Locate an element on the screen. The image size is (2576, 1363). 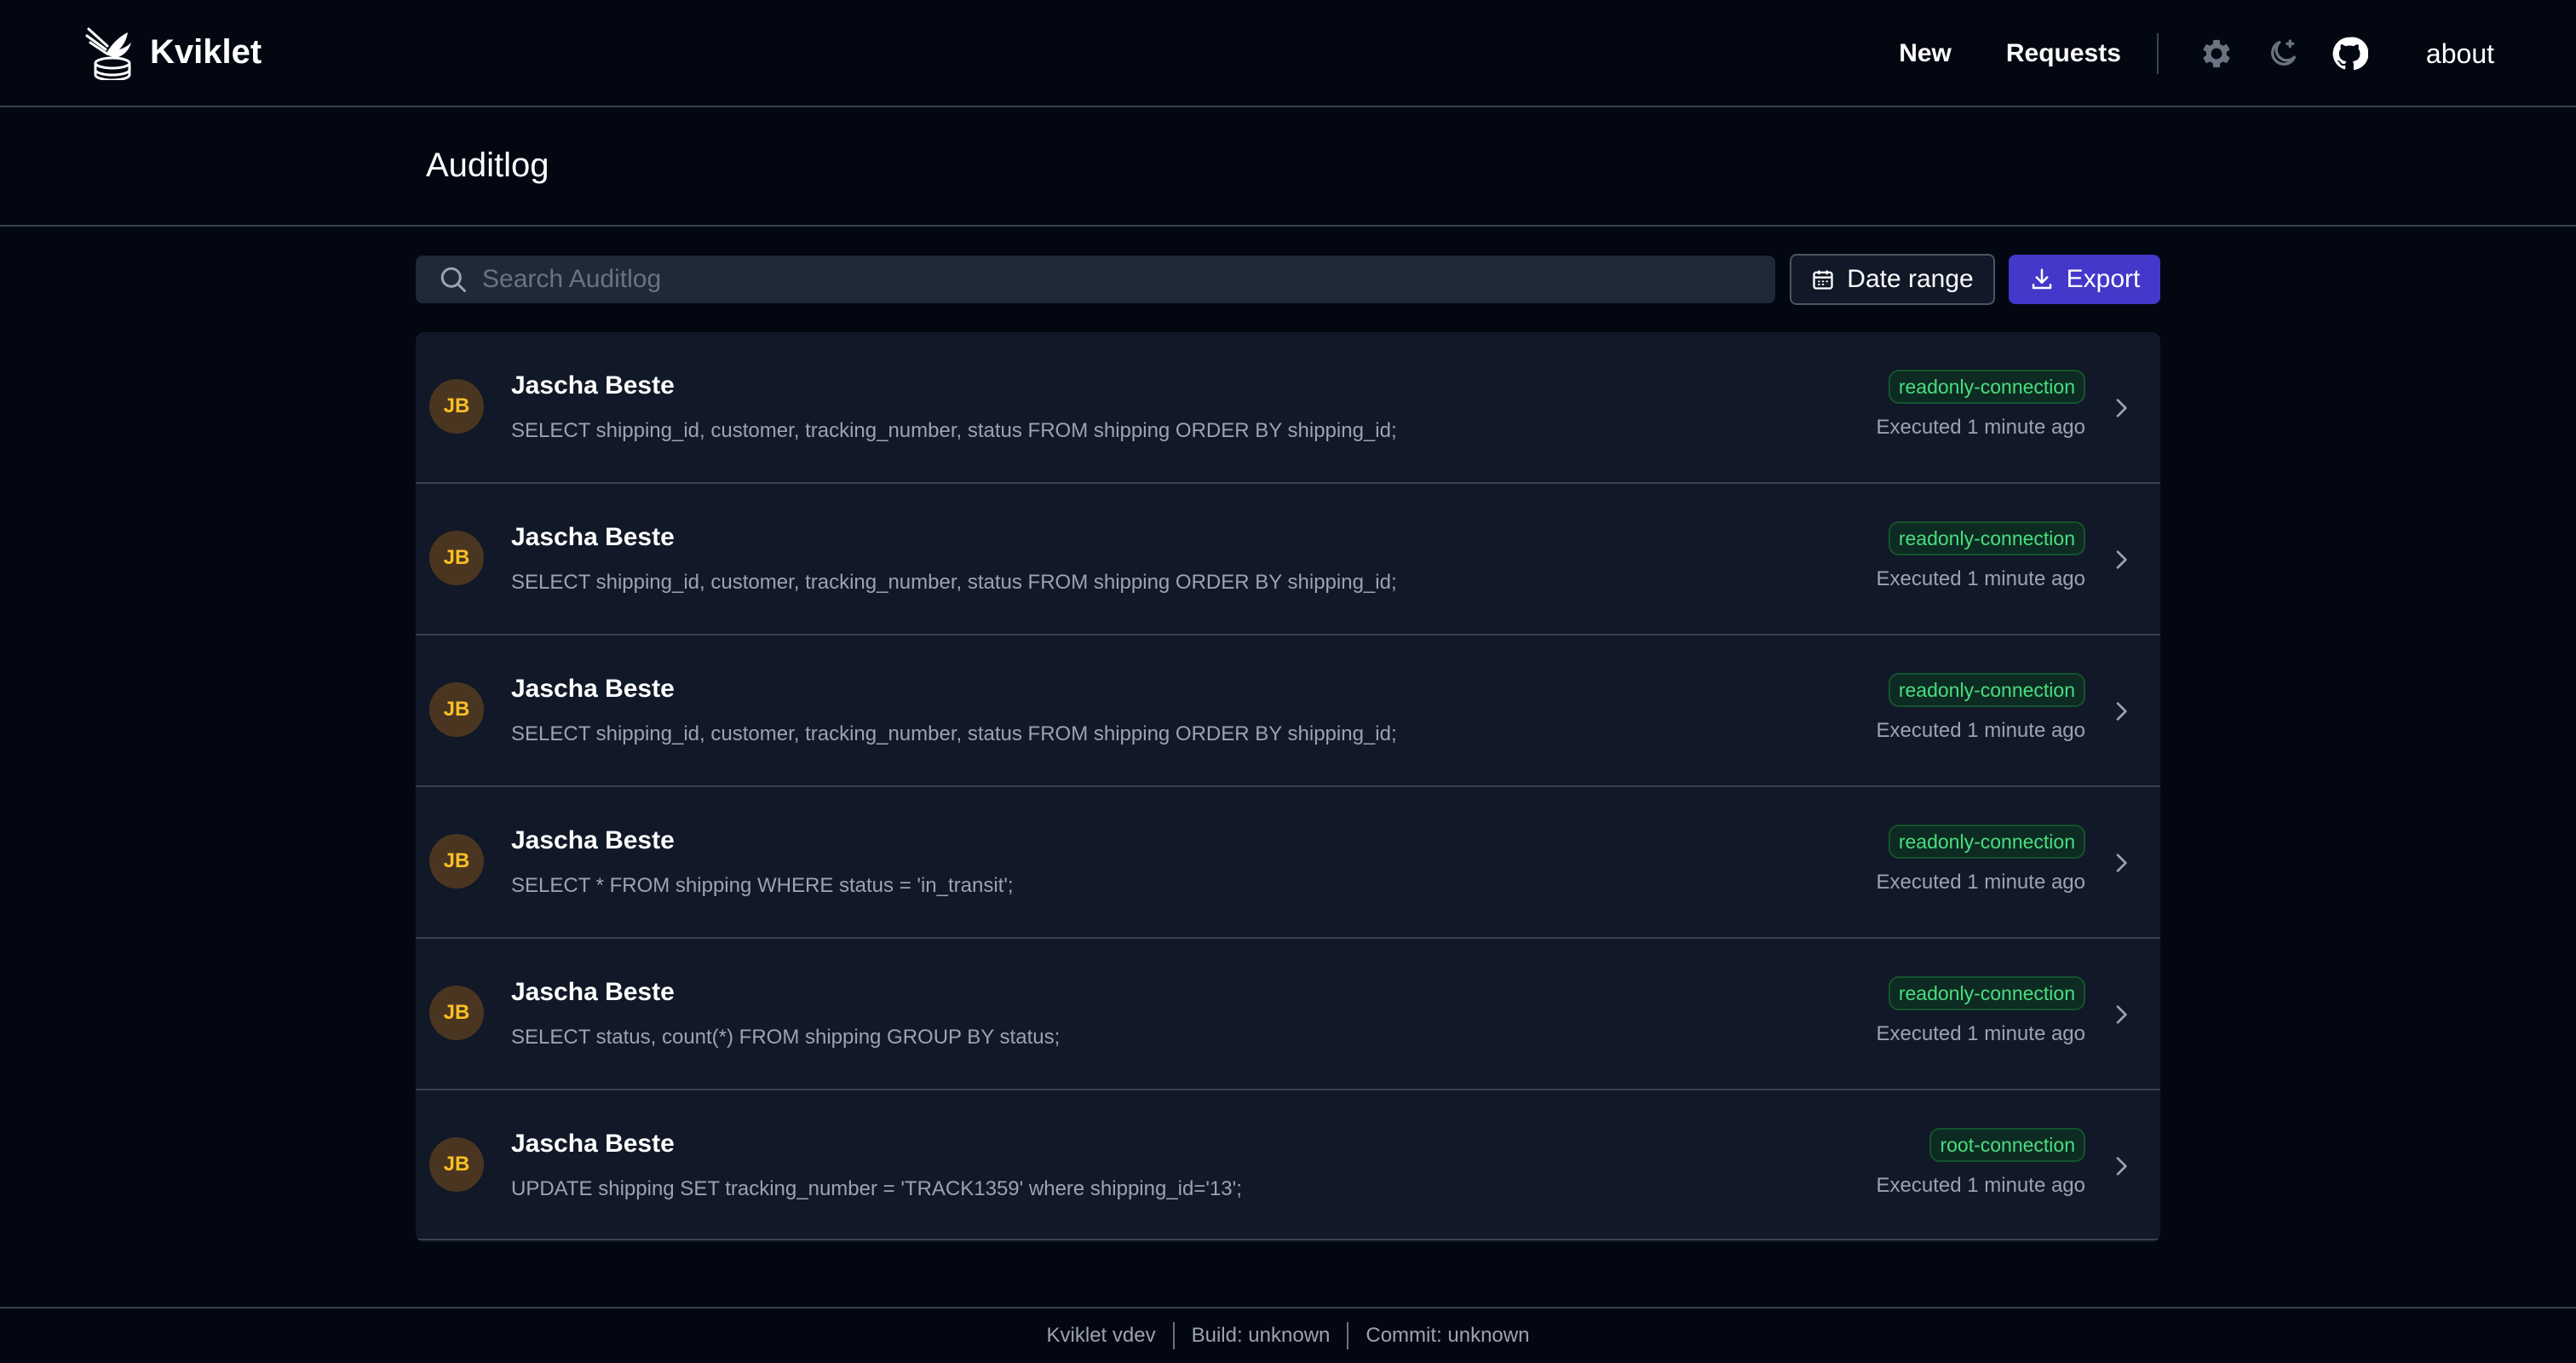
github-icon is located at coordinates (2350, 54).